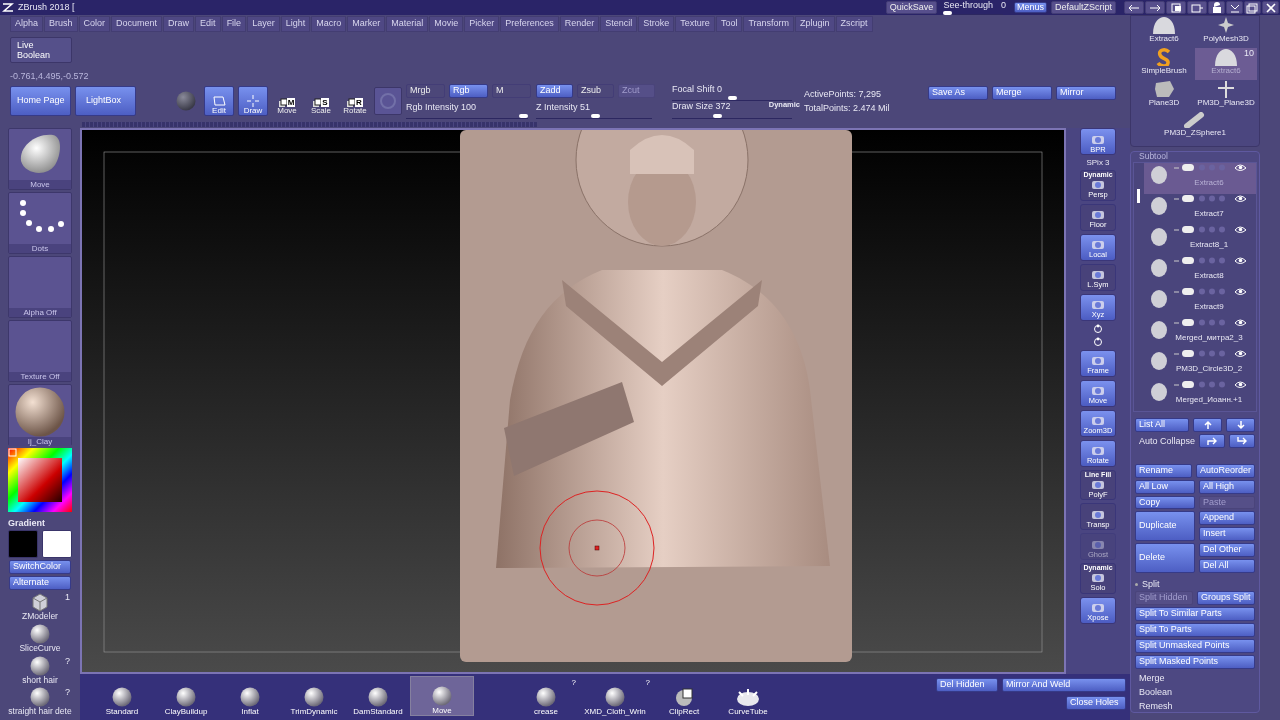  What do you see at coordinates (250, 696) in the screenshot?
I see `tool-preset-item: Inflat` at bounding box center [250, 696].